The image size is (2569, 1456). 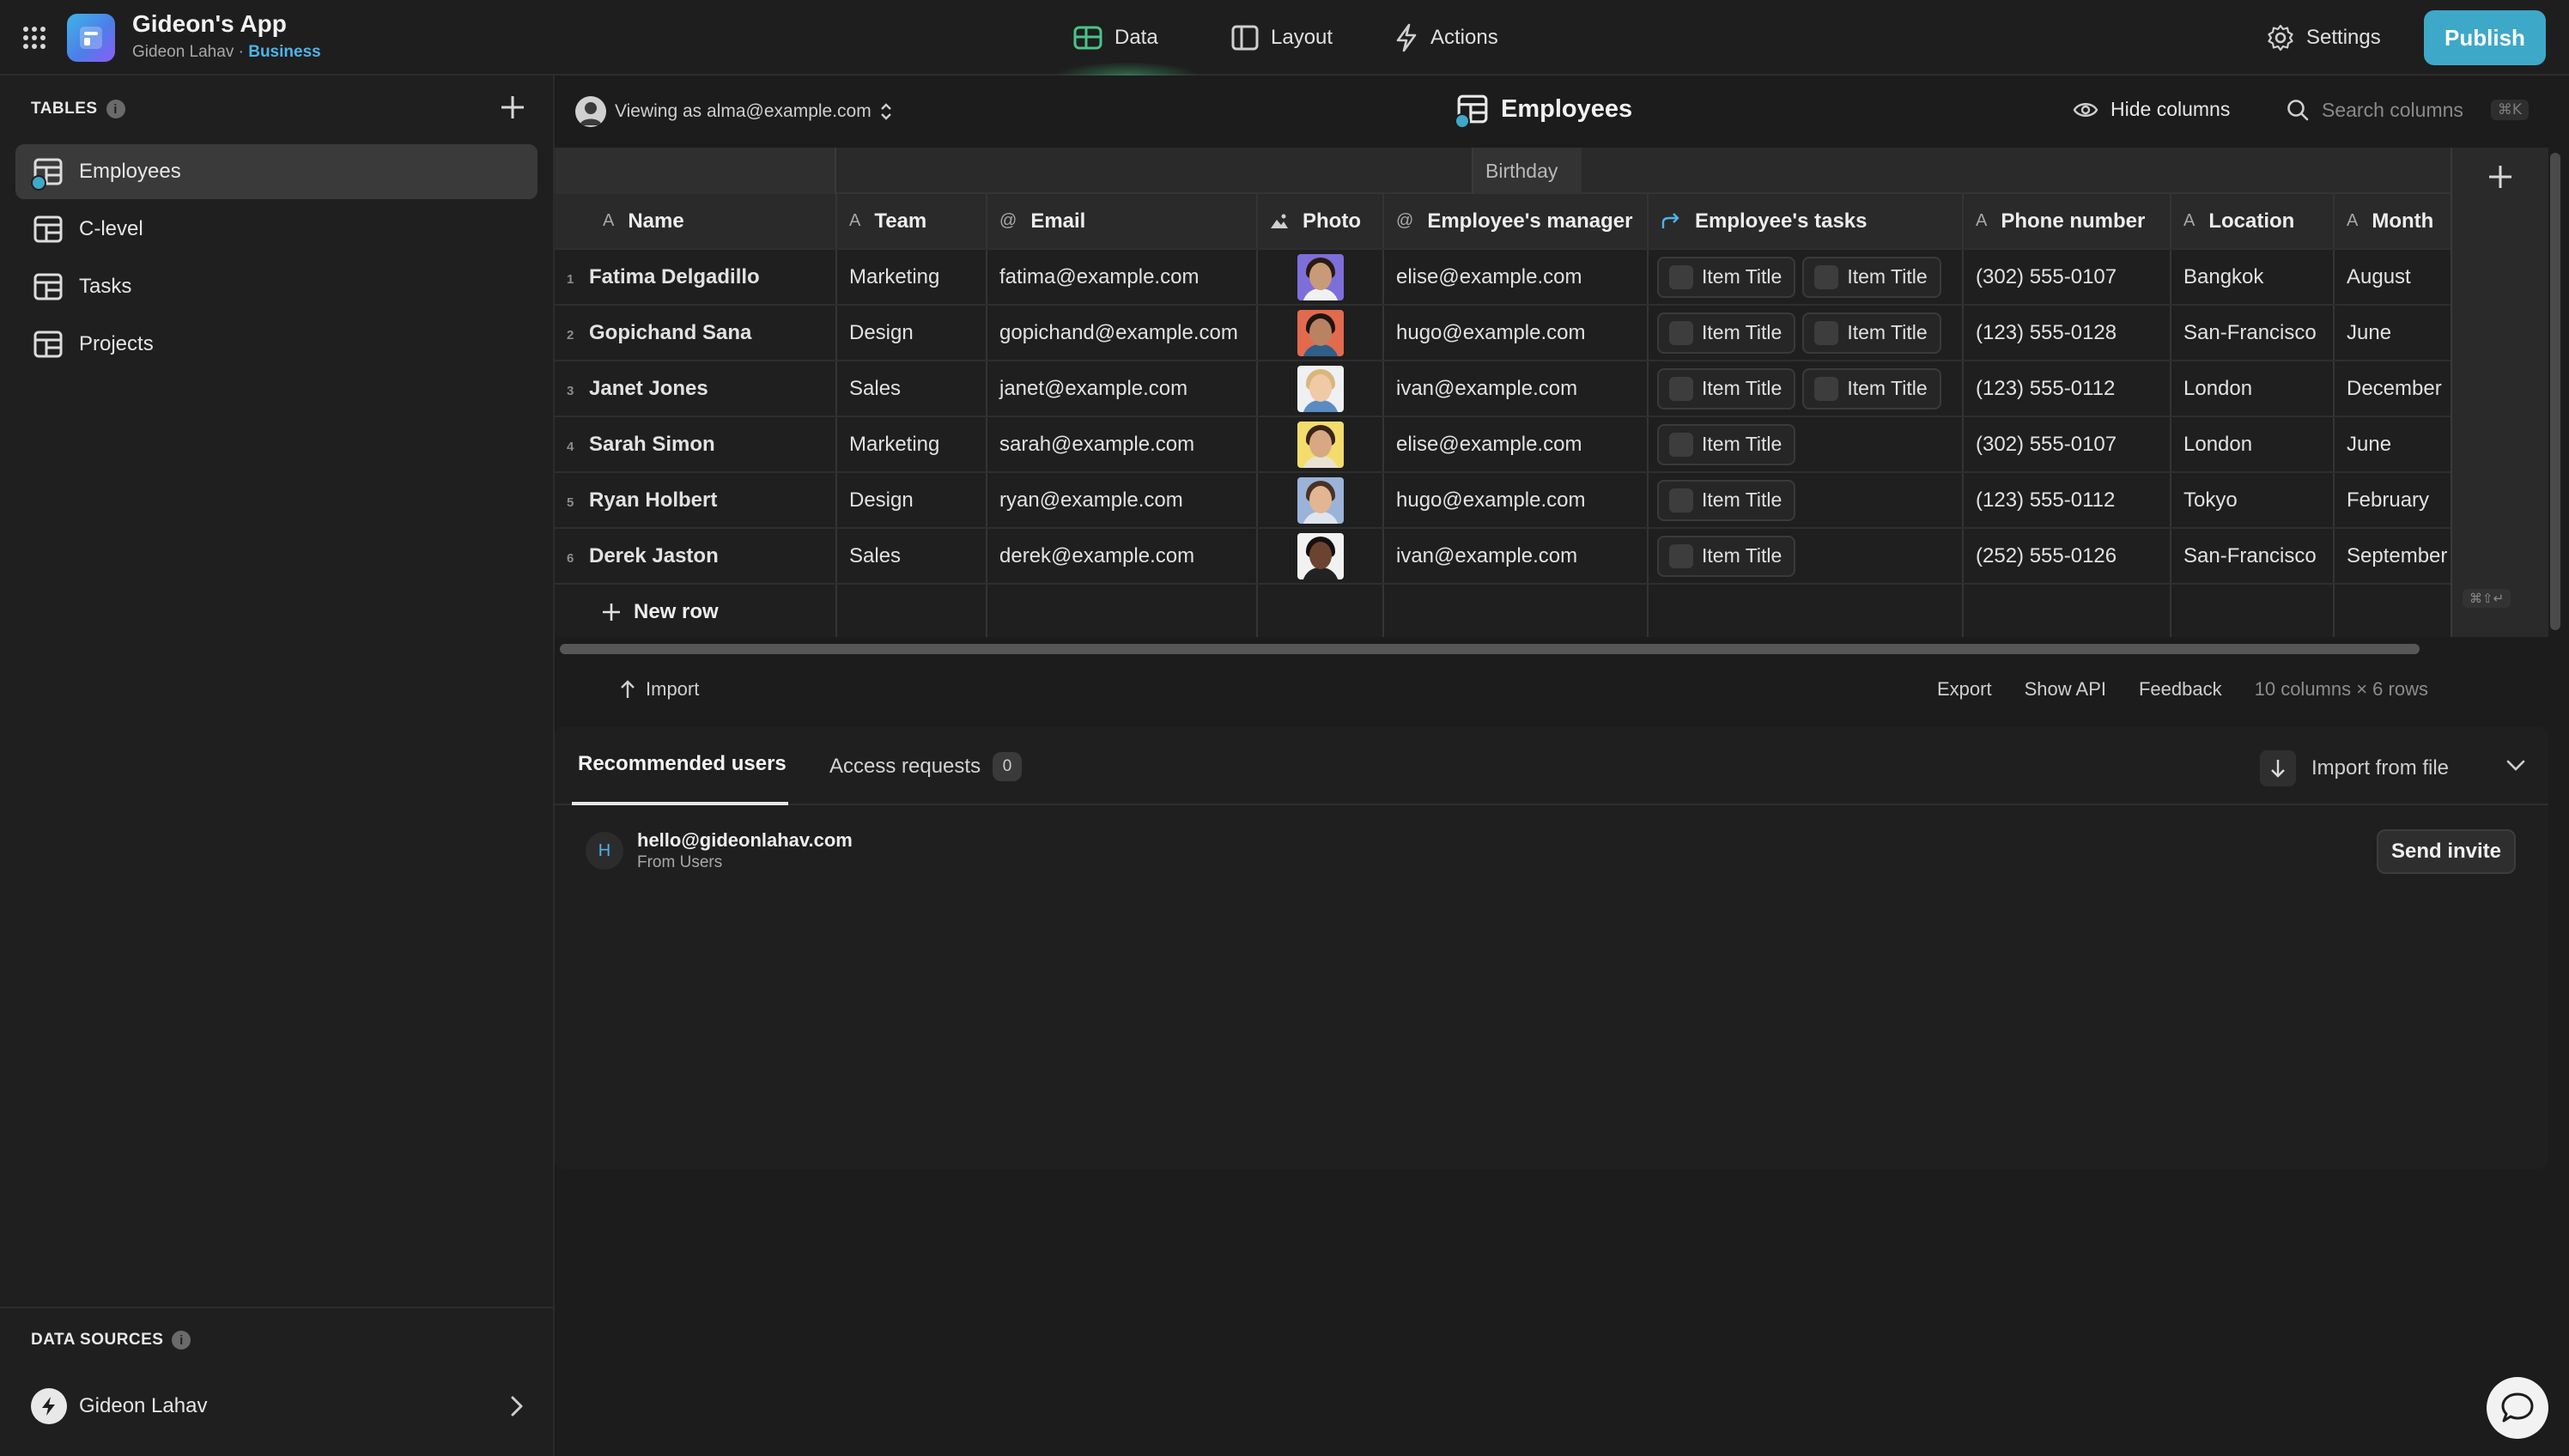 I want to click on cell-month: August, so click(x=2398, y=277).